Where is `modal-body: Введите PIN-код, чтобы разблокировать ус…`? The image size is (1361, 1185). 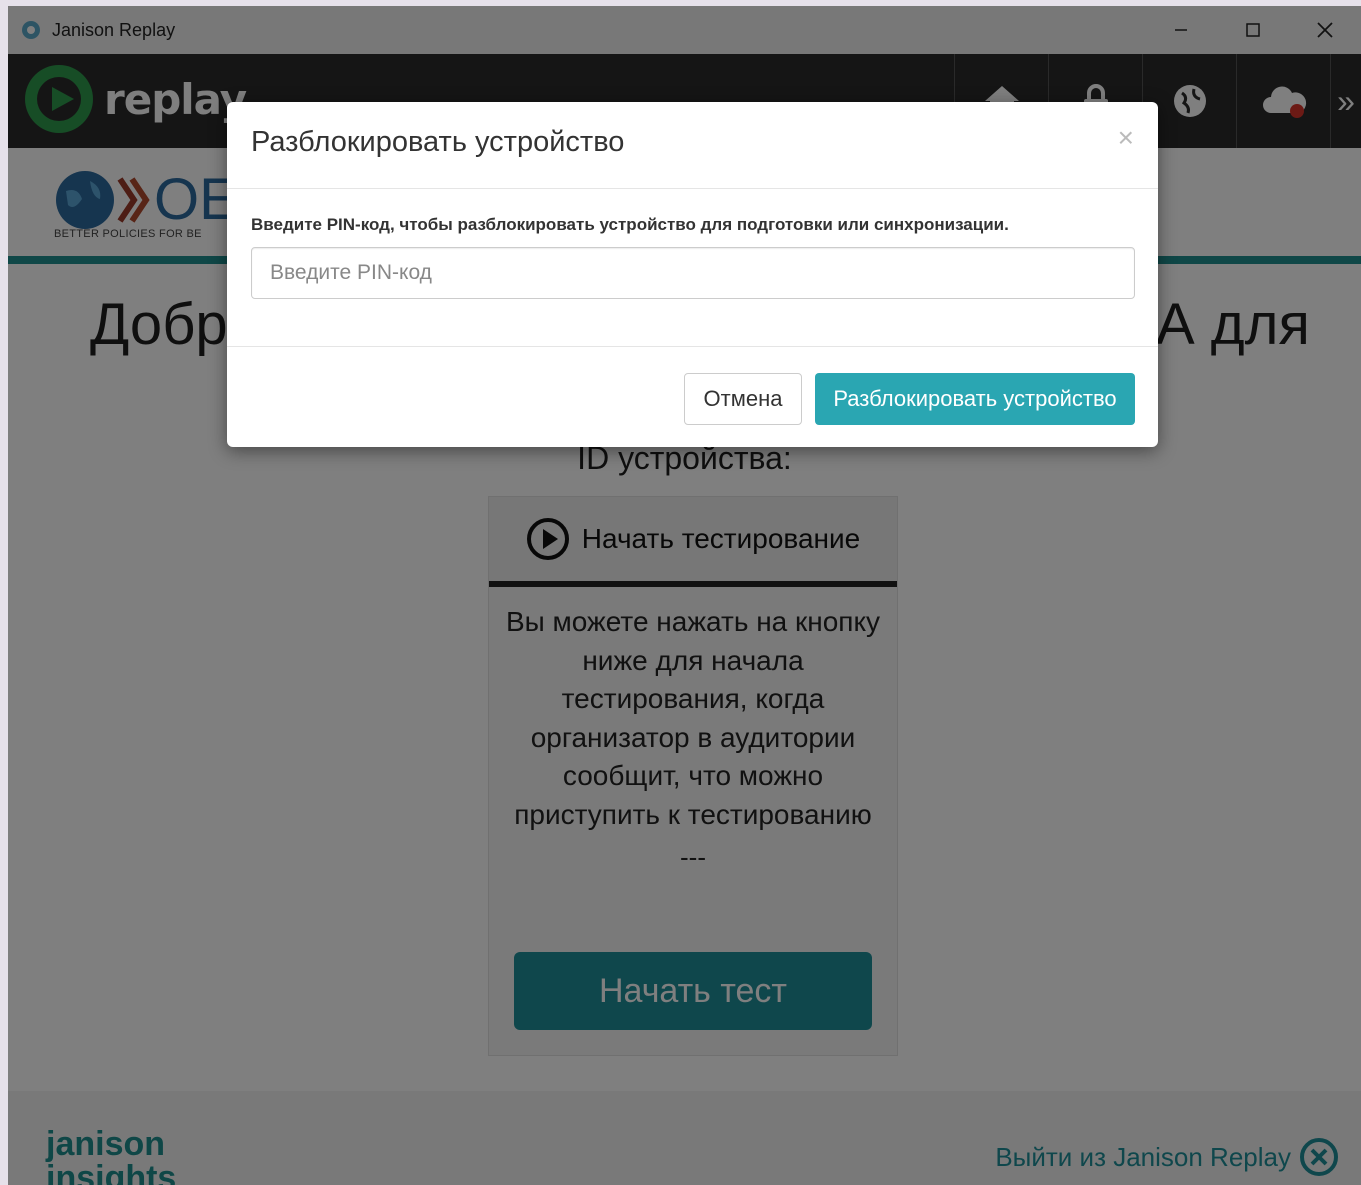
modal-body: Введите PIN-код, чтобы разблокировать ус… is located at coordinates (692, 268).